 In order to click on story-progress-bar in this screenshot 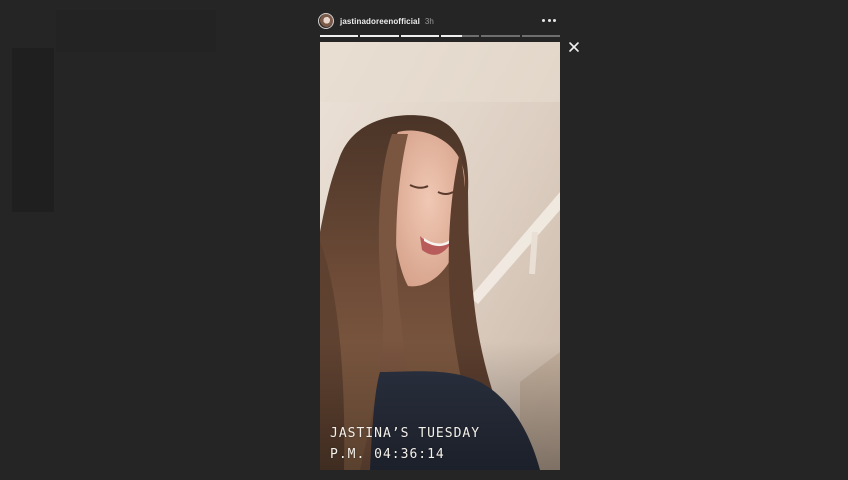, I will do `click(440, 36)`.